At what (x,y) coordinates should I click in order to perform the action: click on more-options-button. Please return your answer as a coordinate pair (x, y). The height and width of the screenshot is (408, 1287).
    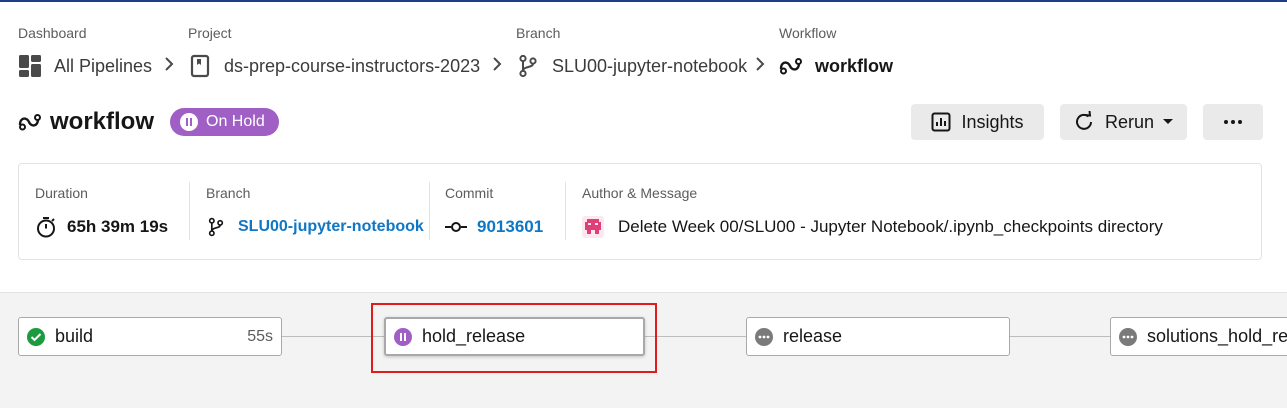
    Looking at the image, I should click on (1233, 122).